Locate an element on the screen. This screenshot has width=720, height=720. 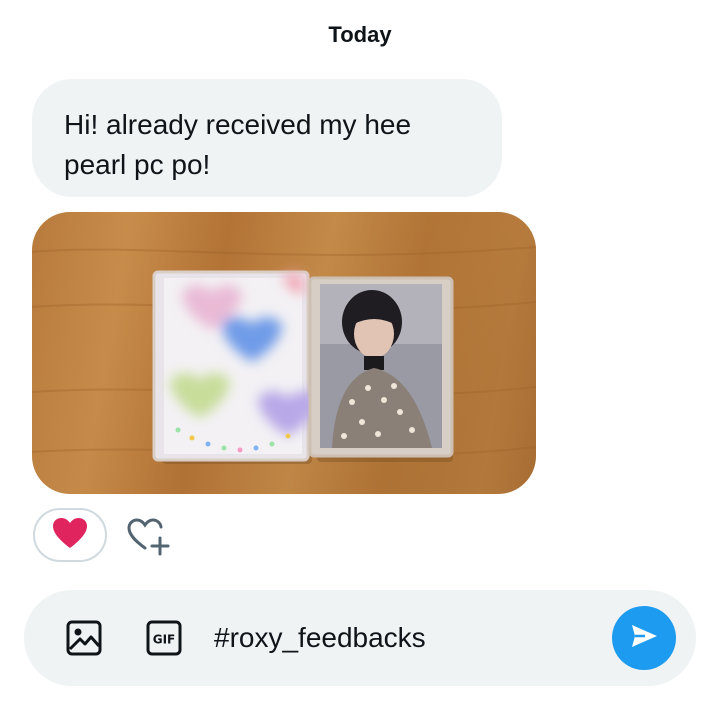
message-composer: GIF #roxy_feedbacks is located at coordinates (360, 638).